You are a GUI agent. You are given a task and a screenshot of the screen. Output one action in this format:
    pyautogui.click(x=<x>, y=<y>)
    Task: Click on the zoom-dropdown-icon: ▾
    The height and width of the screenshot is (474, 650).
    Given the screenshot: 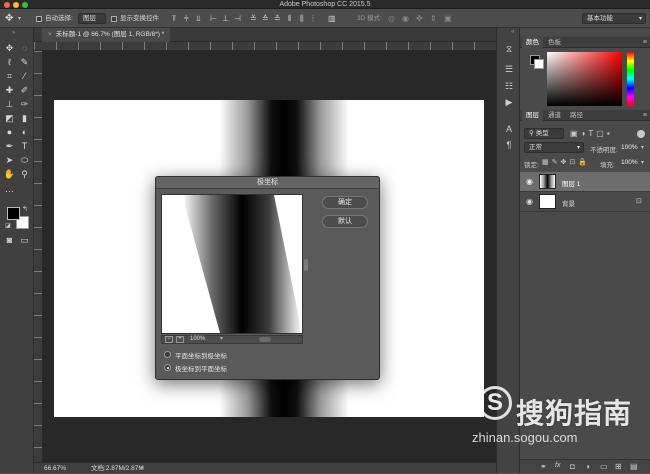 What is the action you would take?
    pyautogui.click(x=221, y=339)
    